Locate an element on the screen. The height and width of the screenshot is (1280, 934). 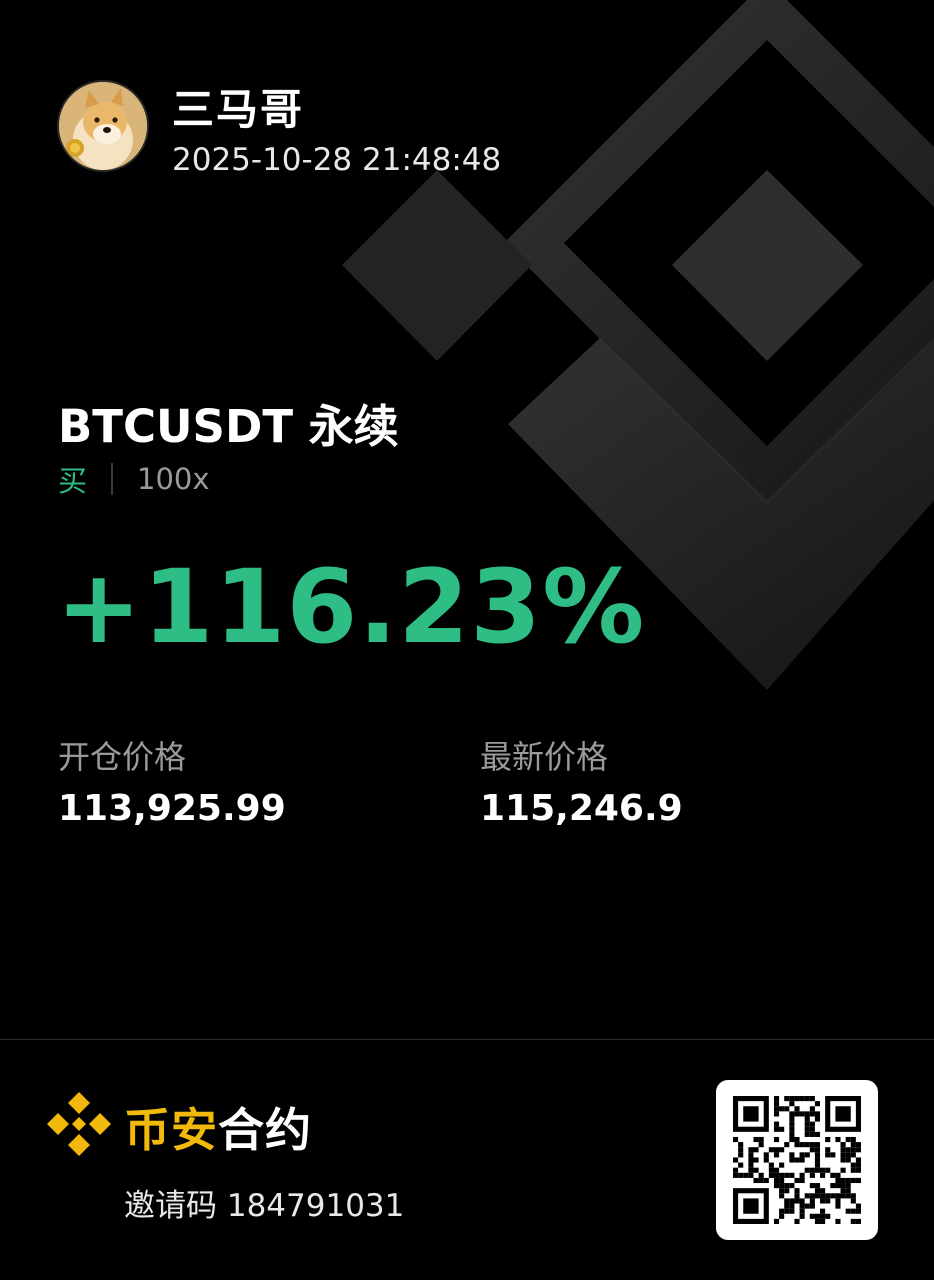
leverage: 100x is located at coordinates (173, 479).